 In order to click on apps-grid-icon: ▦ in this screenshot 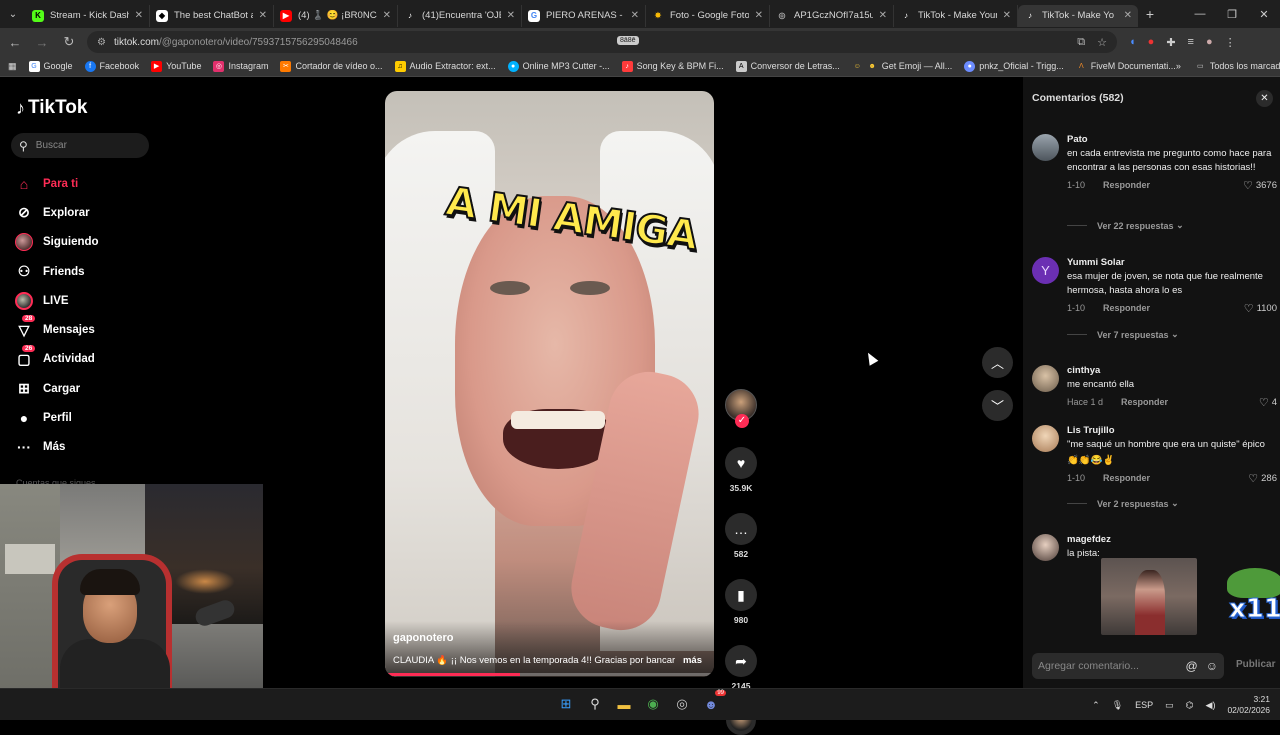, I will do `click(12, 66)`.